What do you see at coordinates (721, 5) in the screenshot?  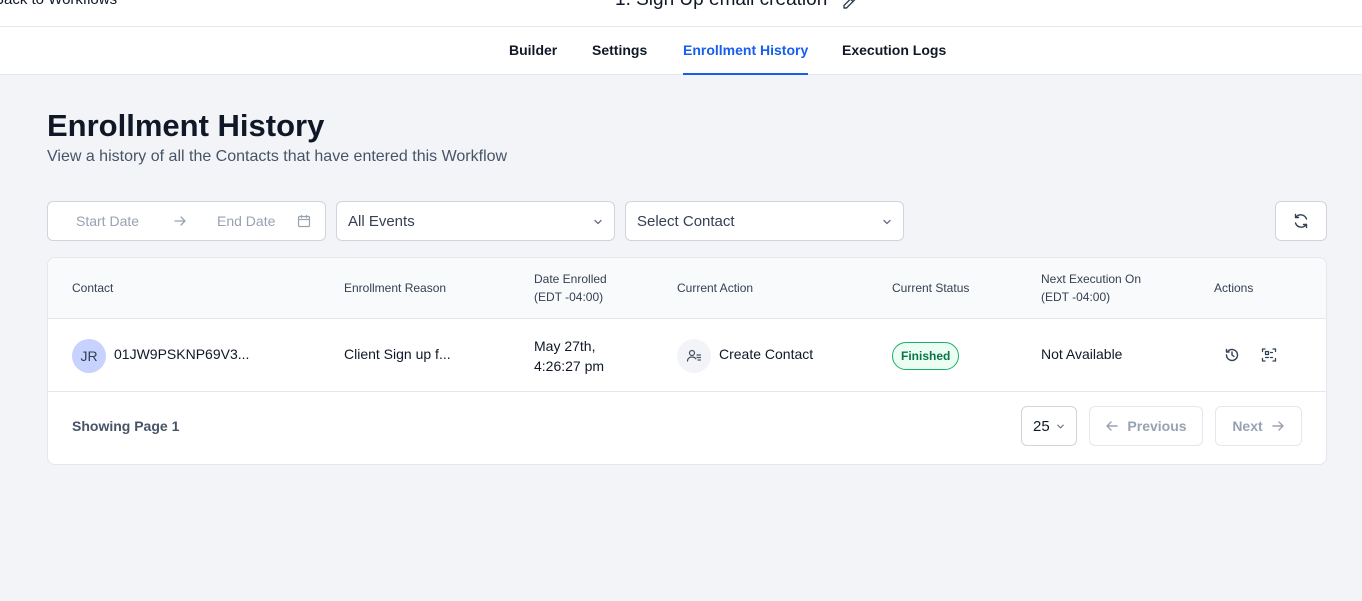 I see `workflow-title: 1. Sign Up email creation` at bounding box center [721, 5].